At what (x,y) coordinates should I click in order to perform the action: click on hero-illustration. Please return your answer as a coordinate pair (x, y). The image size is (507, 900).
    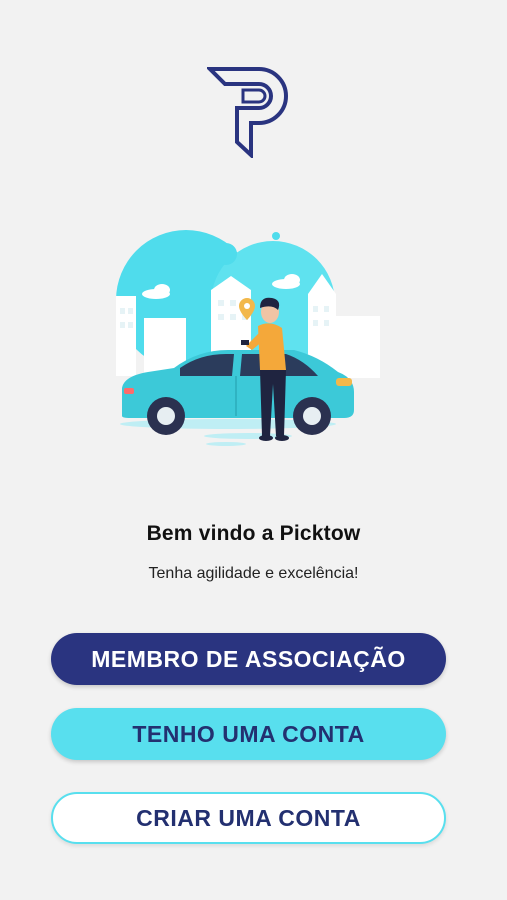
    Looking at the image, I should click on (248, 344).